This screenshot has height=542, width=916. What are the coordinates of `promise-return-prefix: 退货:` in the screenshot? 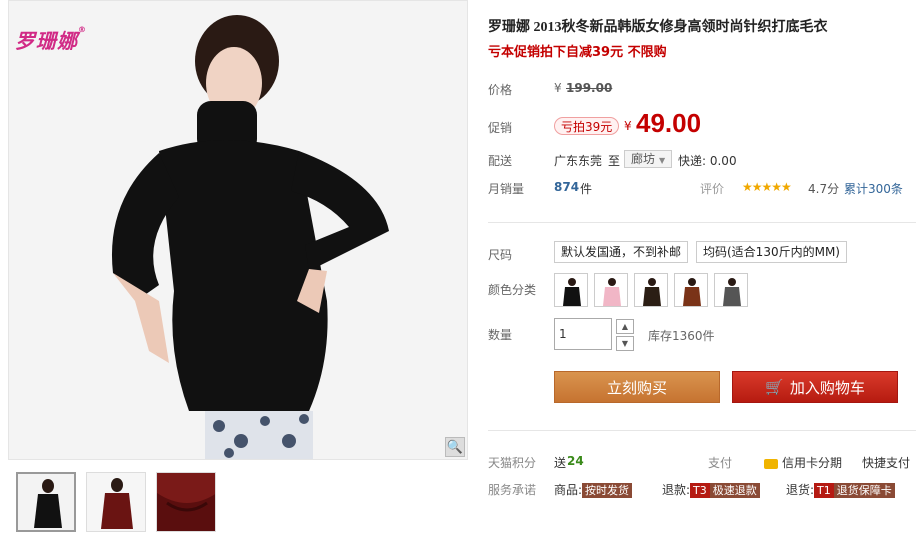 It's located at (800, 490).